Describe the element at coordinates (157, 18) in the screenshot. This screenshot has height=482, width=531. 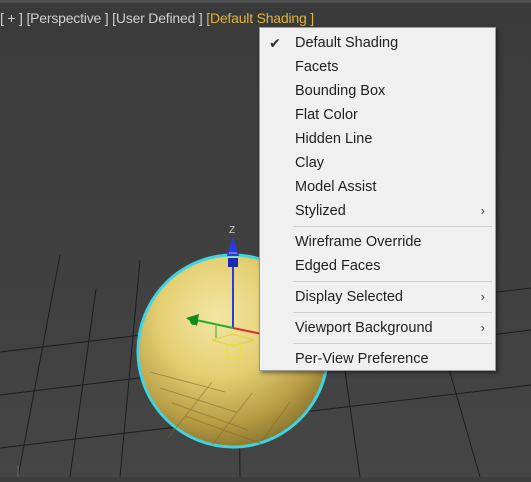
I see `viewport-user-defined-menu: [User Defined ]` at that location.